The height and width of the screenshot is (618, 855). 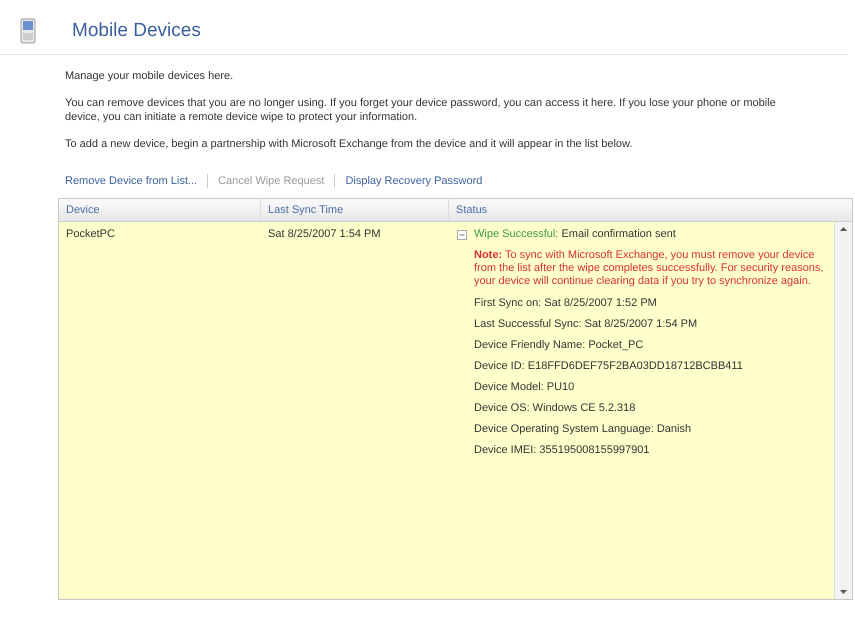 What do you see at coordinates (160, 210) in the screenshot?
I see `column-header: Device` at bounding box center [160, 210].